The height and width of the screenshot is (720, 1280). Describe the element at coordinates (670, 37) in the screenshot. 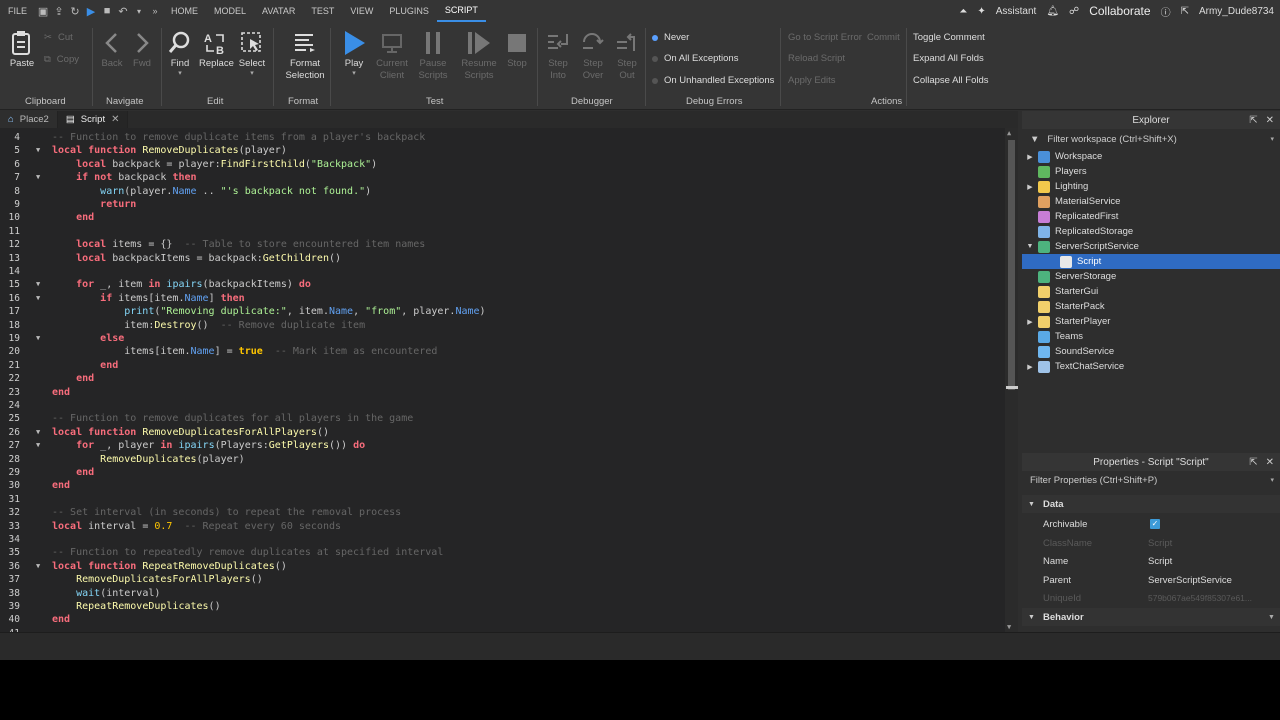

I see `debug-never-option: Never` at that location.